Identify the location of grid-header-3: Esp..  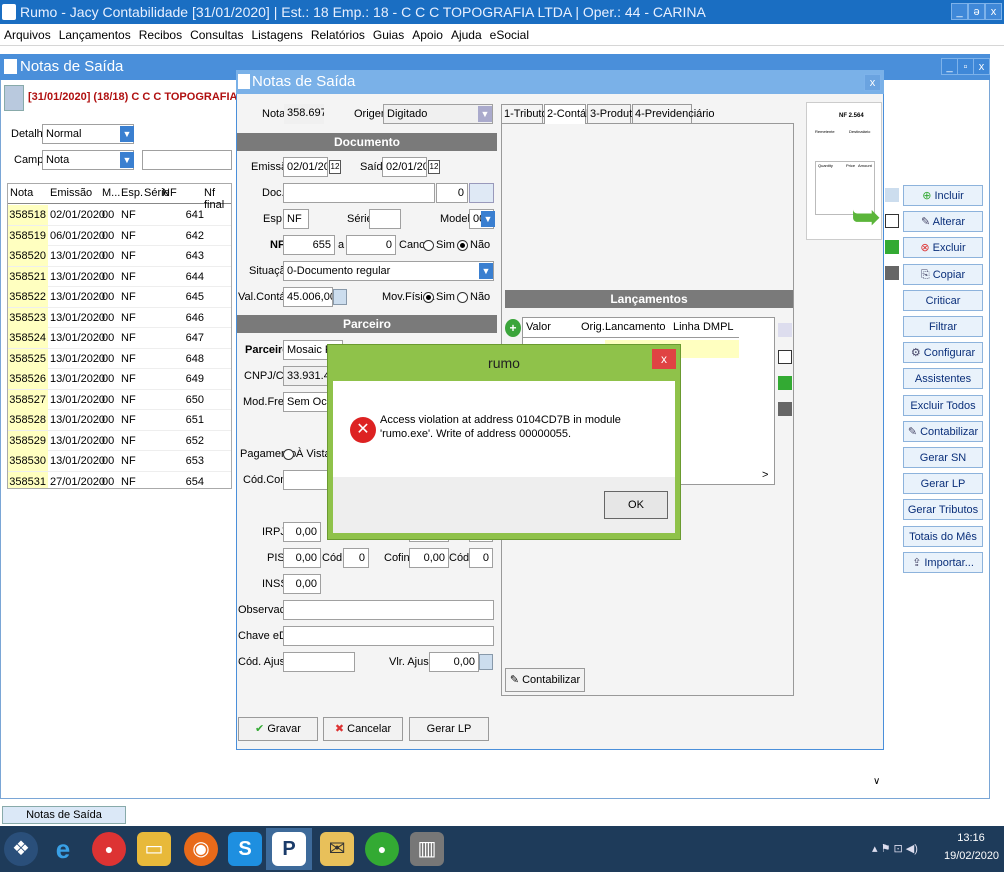
(132, 193).